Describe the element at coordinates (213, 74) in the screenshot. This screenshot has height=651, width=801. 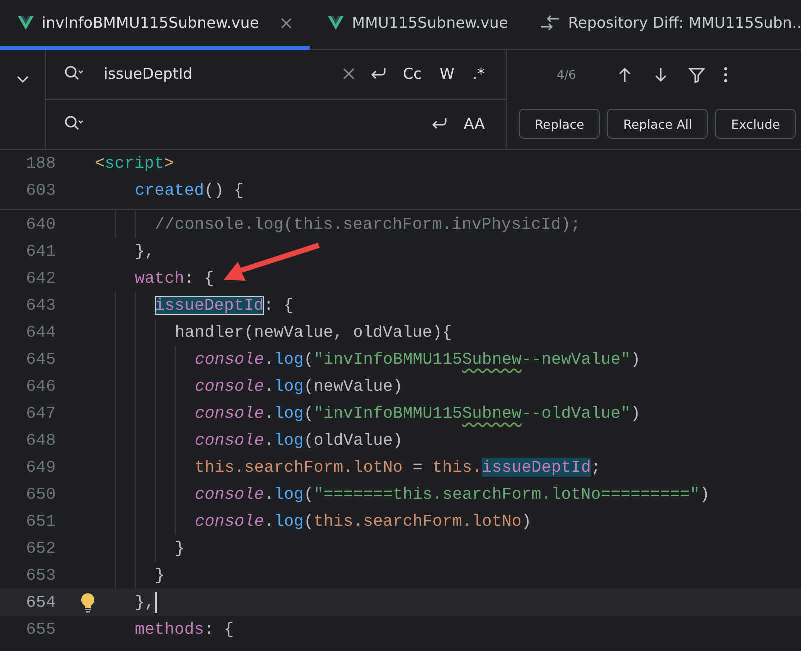
I see `find-field: issueDeptId` at that location.